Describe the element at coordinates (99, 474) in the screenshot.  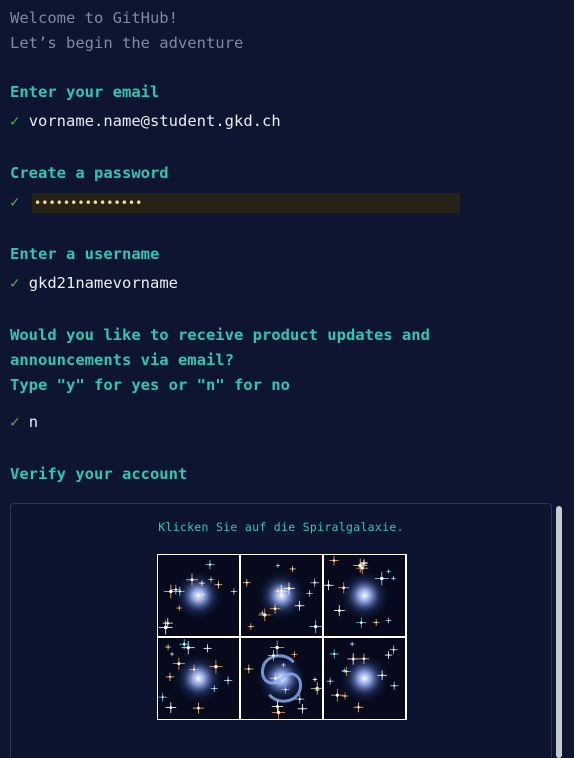
I see `verify-prompt: Verify your account` at that location.